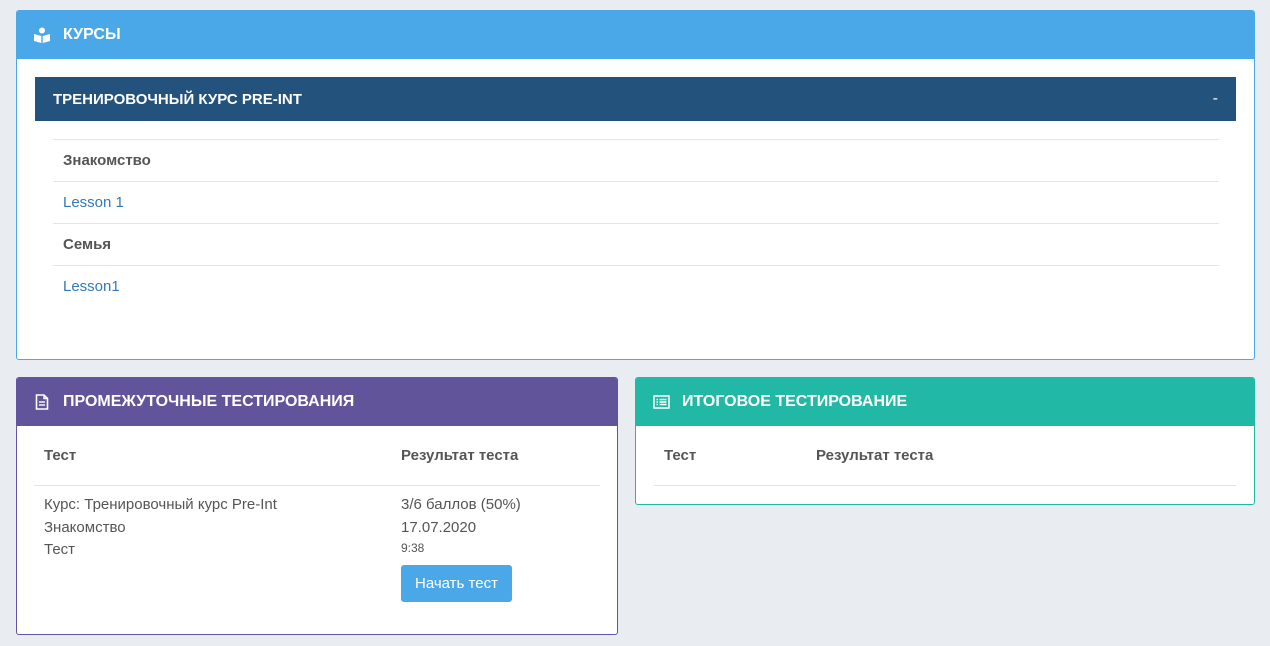 The width and height of the screenshot is (1270, 646). I want to click on collapse-toggle: -, so click(1215, 99).